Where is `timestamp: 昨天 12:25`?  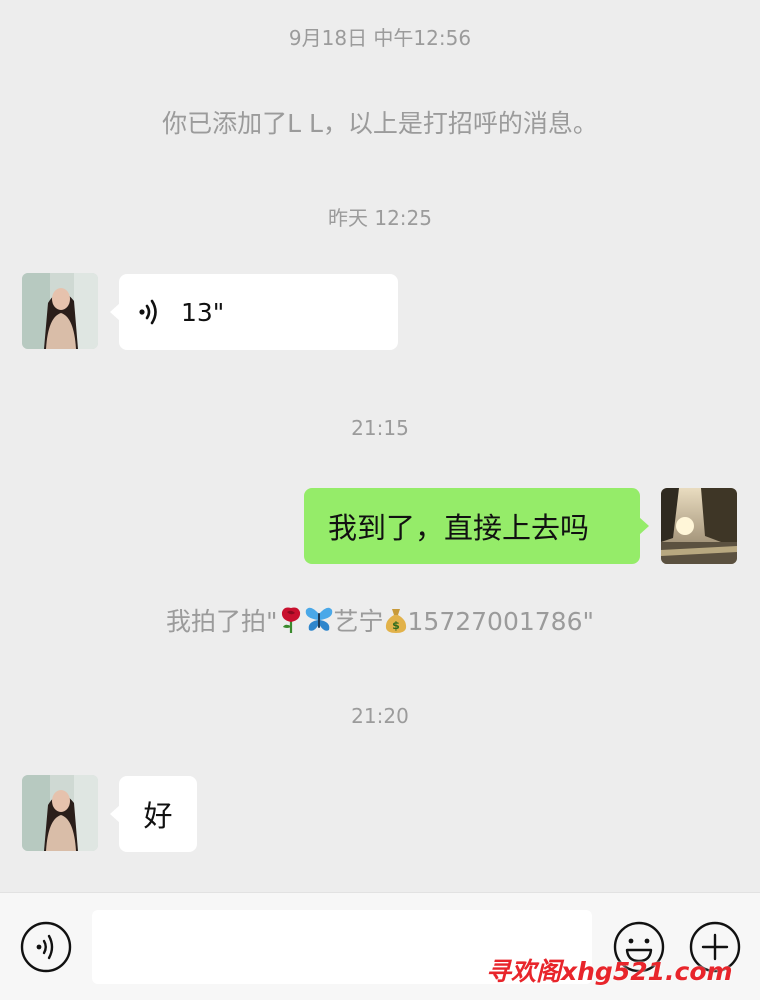
timestamp: 昨天 12:25 is located at coordinates (380, 218).